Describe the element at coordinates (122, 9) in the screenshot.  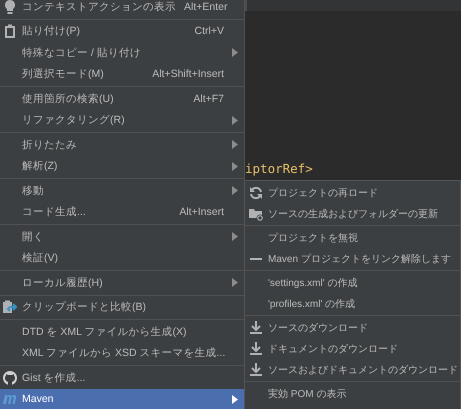
I see `menu-item: コンテキストアクションの表示 Alt+Enter` at that location.